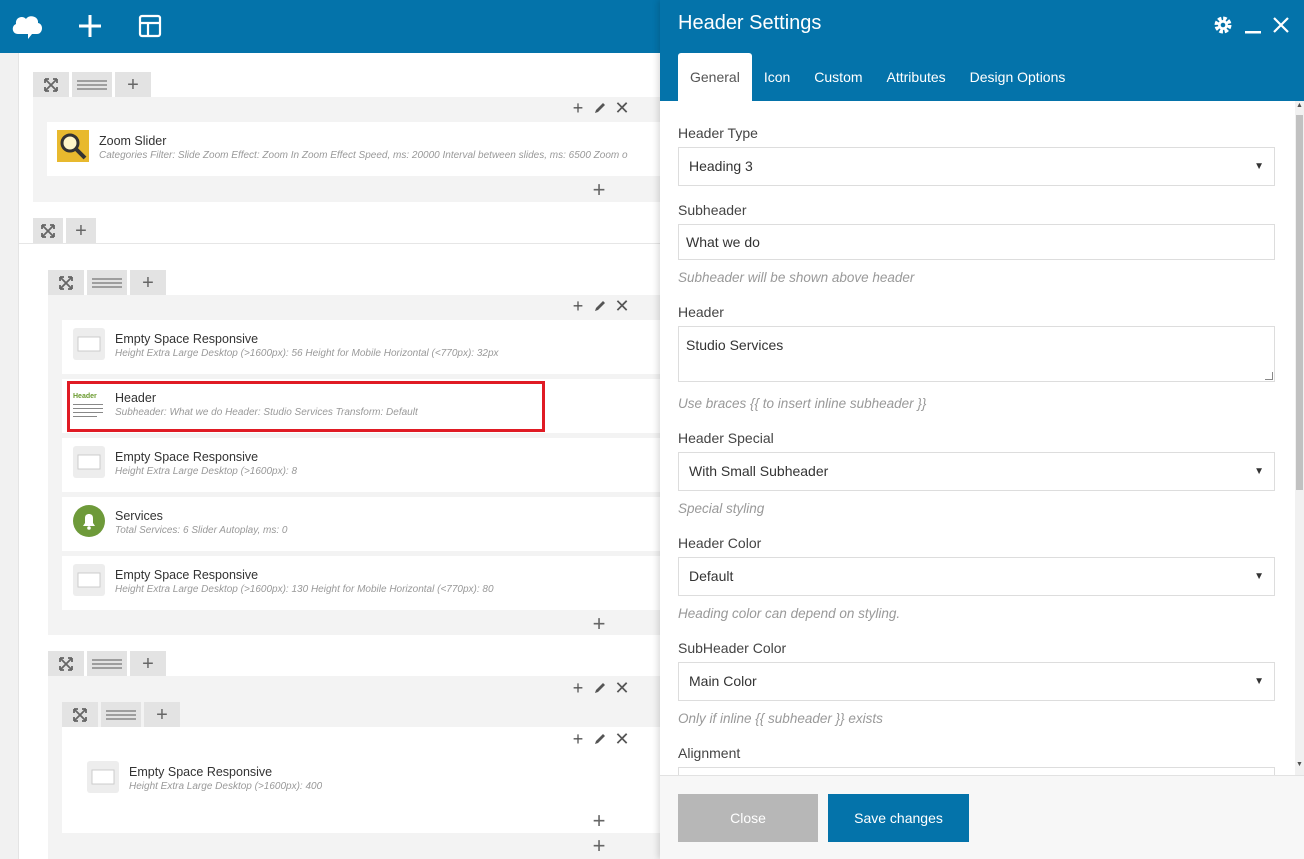 The width and height of the screenshot is (1304, 859). What do you see at coordinates (748, 818) in the screenshot?
I see `close-button: Close` at bounding box center [748, 818].